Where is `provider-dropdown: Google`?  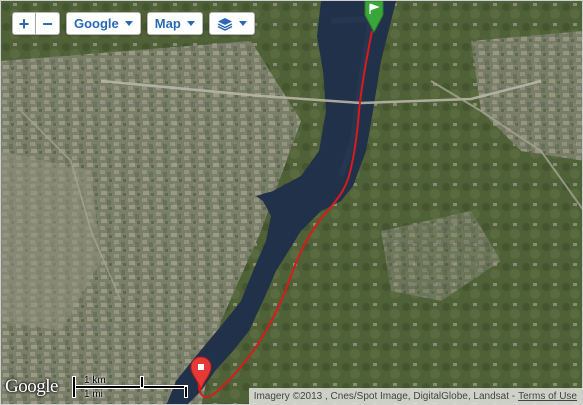
provider-dropdown: Google is located at coordinates (103, 23).